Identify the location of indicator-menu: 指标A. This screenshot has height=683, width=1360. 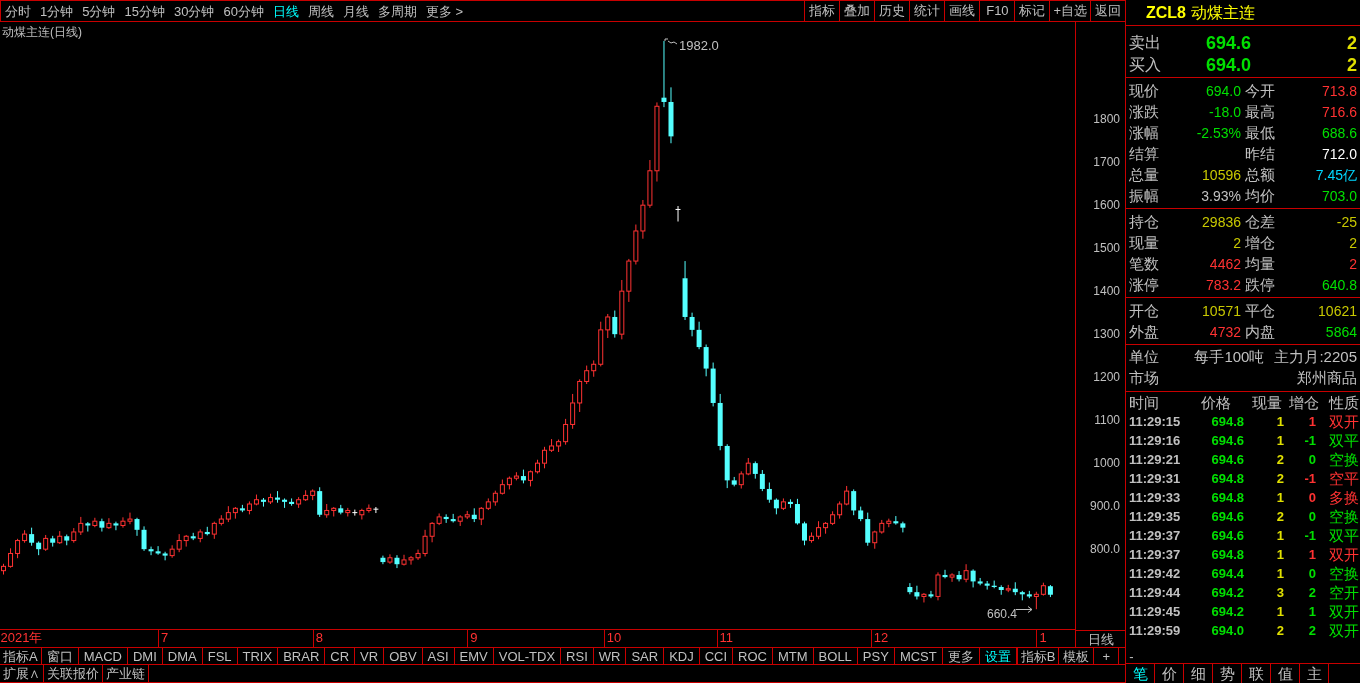
(21, 656).